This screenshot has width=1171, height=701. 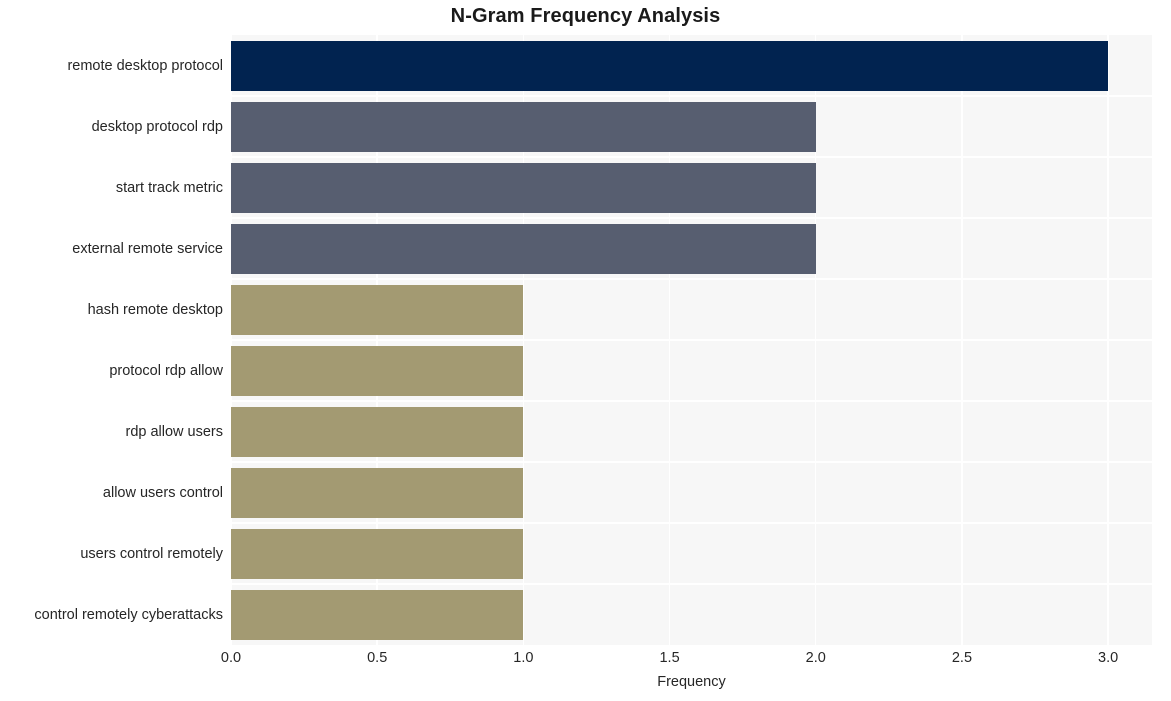 What do you see at coordinates (155, 309) in the screenshot?
I see `y-axis-tick-label: hash remote desktop` at bounding box center [155, 309].